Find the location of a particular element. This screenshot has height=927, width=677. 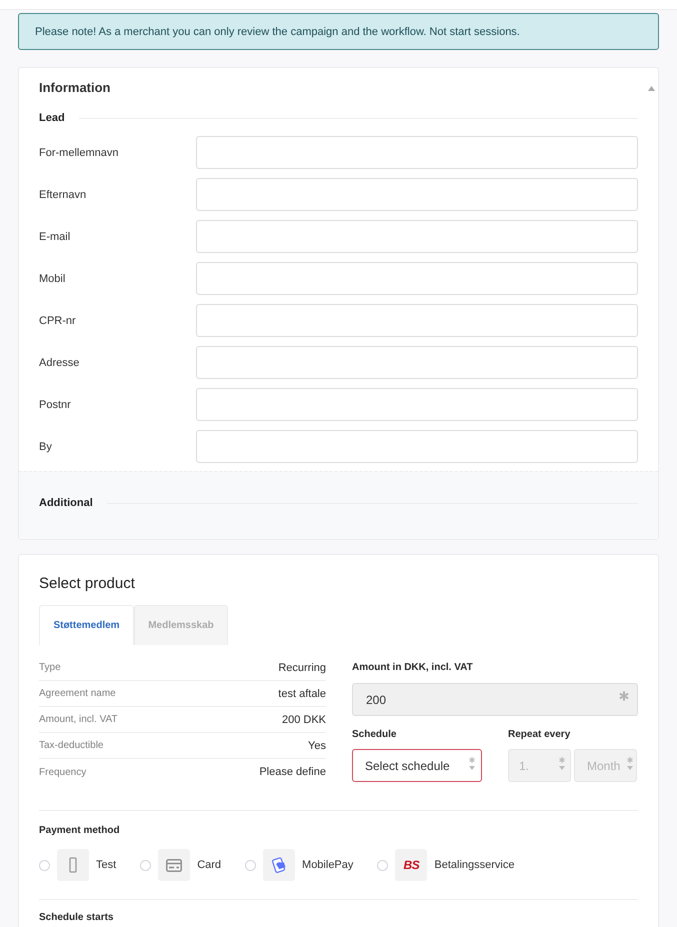

group-title: Payment method is located at coordinates (80, 831).